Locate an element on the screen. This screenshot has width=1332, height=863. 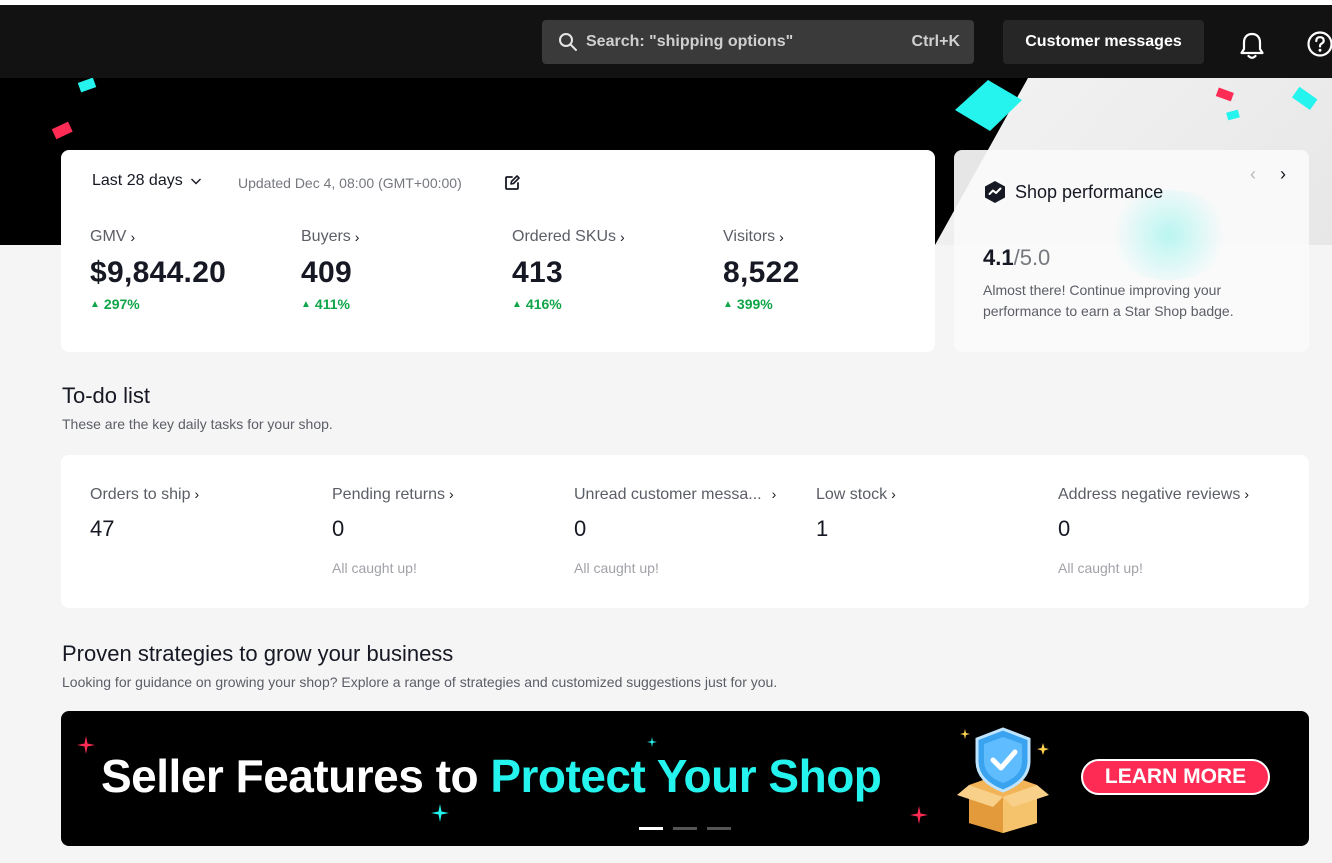
search-shortcut: Ctrl+K is located at coordinates (935, 41).